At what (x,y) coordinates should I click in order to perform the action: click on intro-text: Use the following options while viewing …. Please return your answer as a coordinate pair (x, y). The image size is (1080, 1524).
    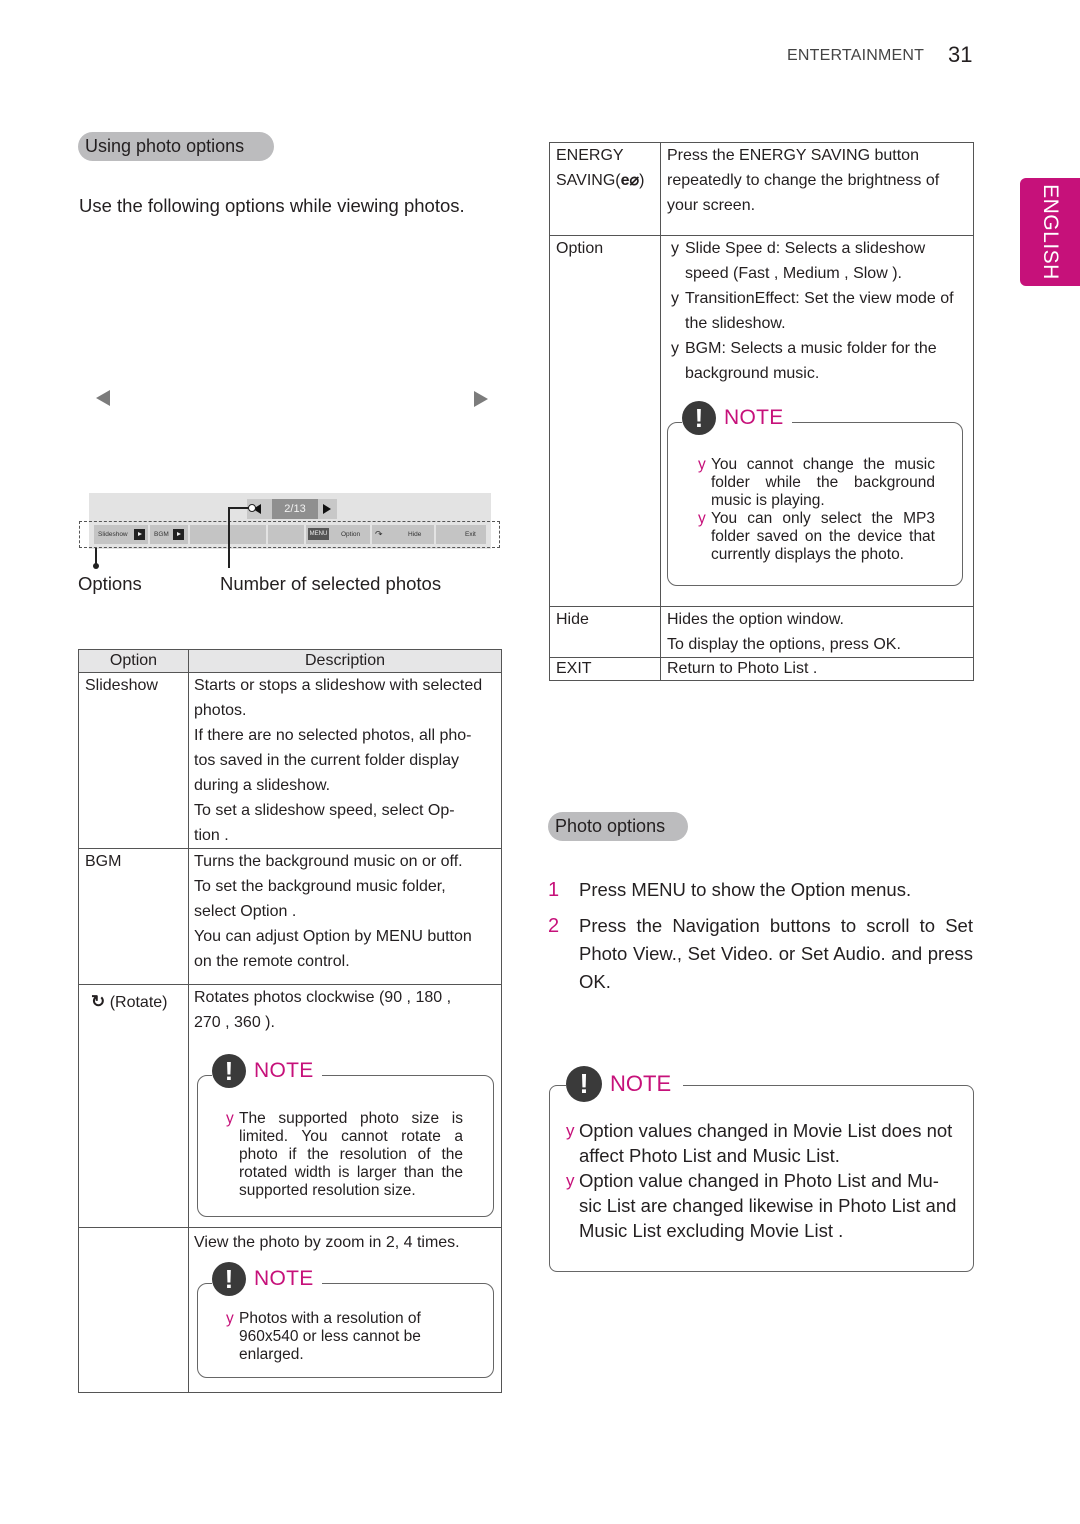
    Looking at the image, I should click on (272, 205).